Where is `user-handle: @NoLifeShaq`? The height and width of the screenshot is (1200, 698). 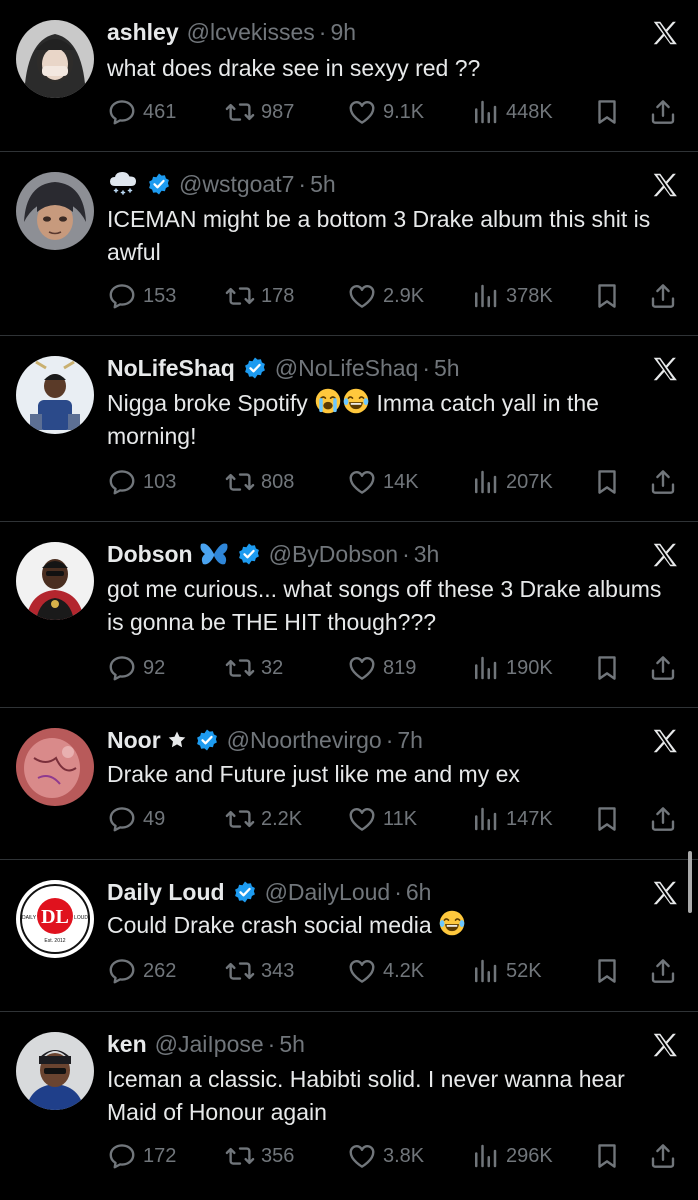
user-handle: @NoLifeShaq is located at coordinates (347, 368).